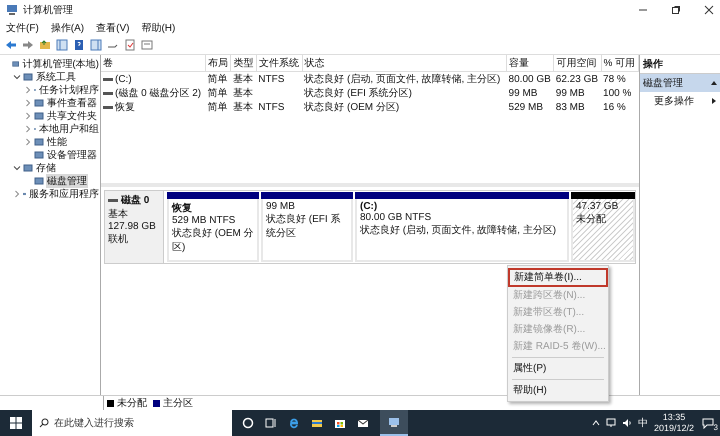 This screenshot has width=720, height=436. Describe the element at coordinates (57, 141) in the screenshot. I see `tree-item: 性能` at that location.